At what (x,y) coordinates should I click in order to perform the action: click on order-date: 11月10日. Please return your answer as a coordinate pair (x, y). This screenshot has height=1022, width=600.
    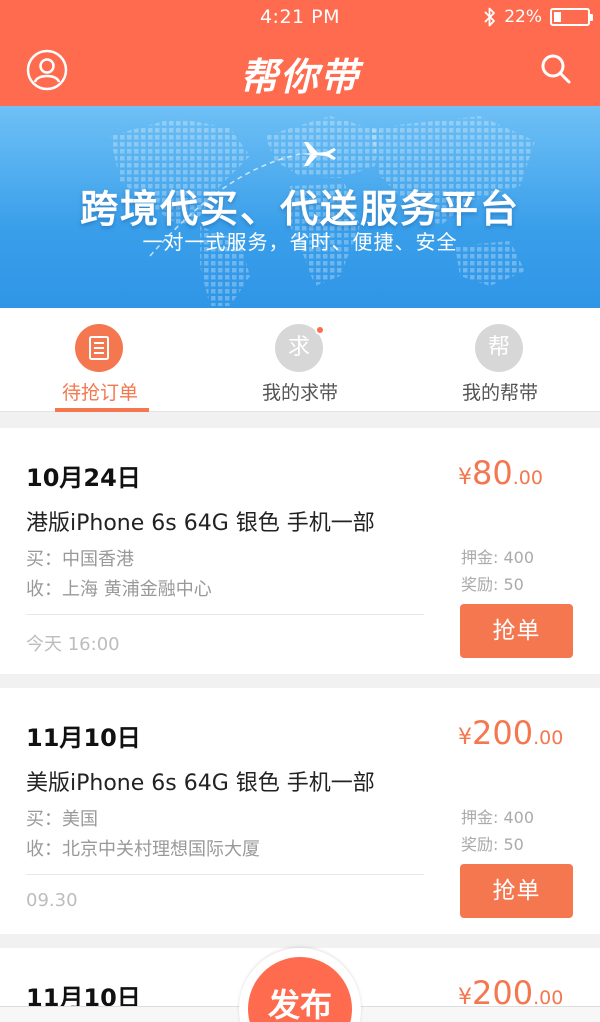
    Looking at the image, I should click on (83, 738).